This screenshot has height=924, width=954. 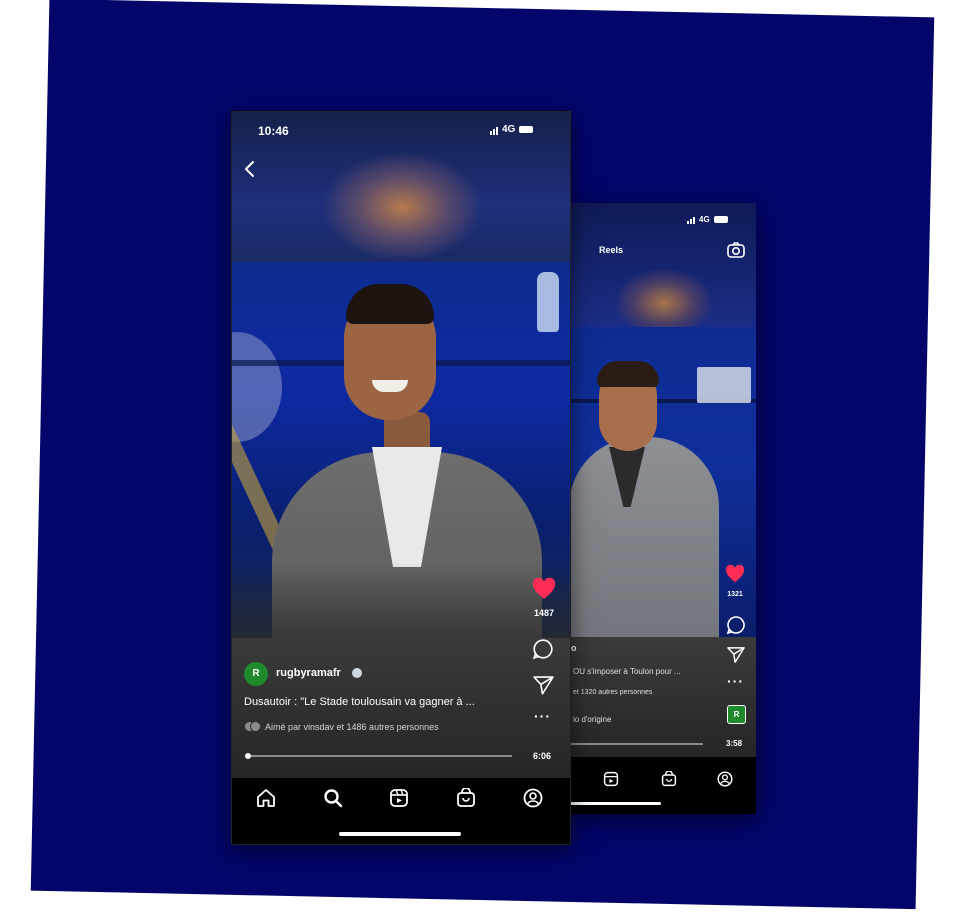 I want to click on reel-username-partial: o, so click(x=574, y=648).